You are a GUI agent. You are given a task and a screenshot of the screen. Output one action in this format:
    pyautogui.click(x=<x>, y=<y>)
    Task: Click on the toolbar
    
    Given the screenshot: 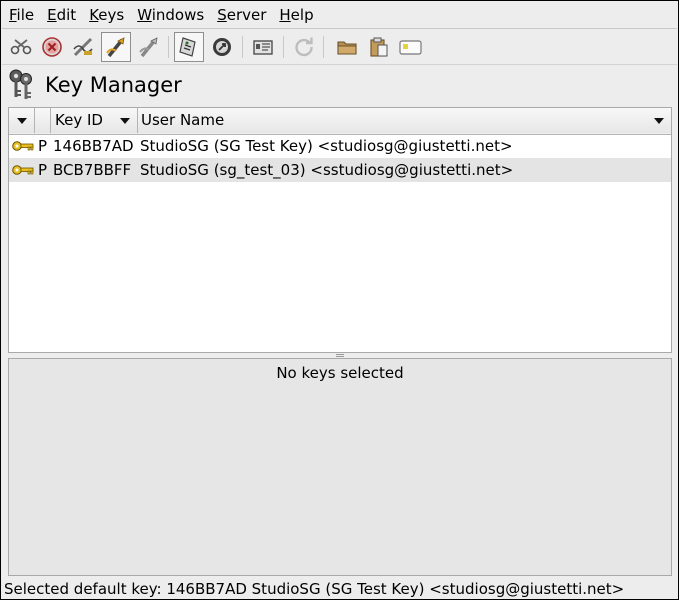 What is the action you would take?
    pyautogui.click(x=339, y=46)
    